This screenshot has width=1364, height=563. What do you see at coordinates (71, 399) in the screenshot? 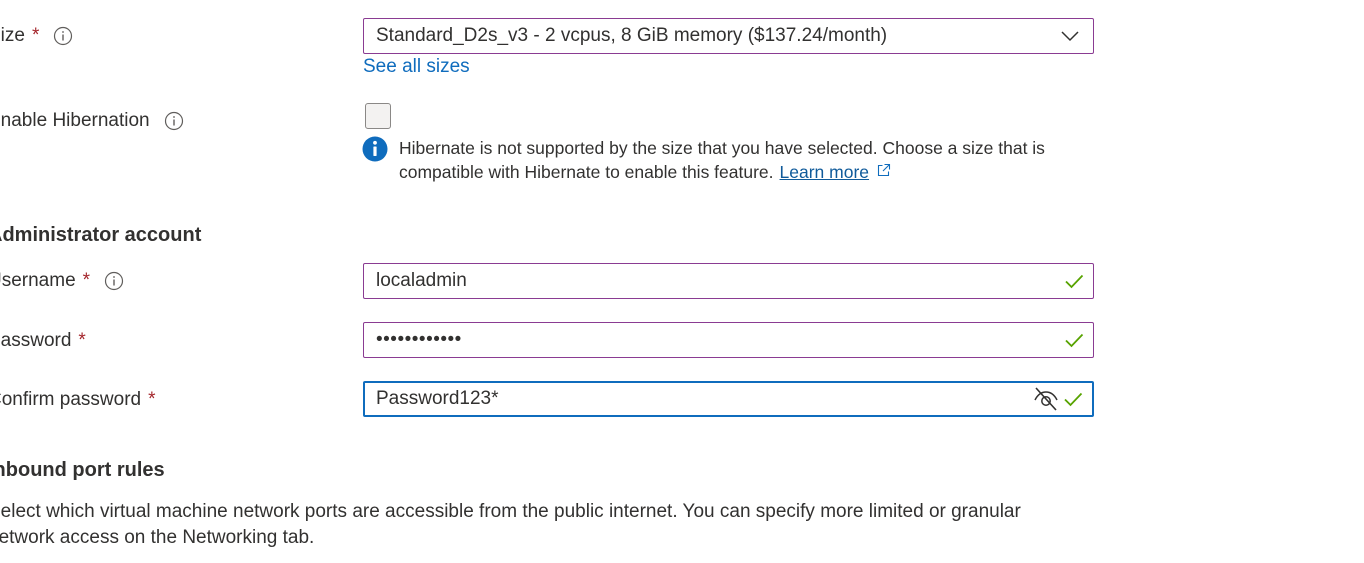
I see `confirm-password-label-text: Confirm password` at bounding box center [71, 399].